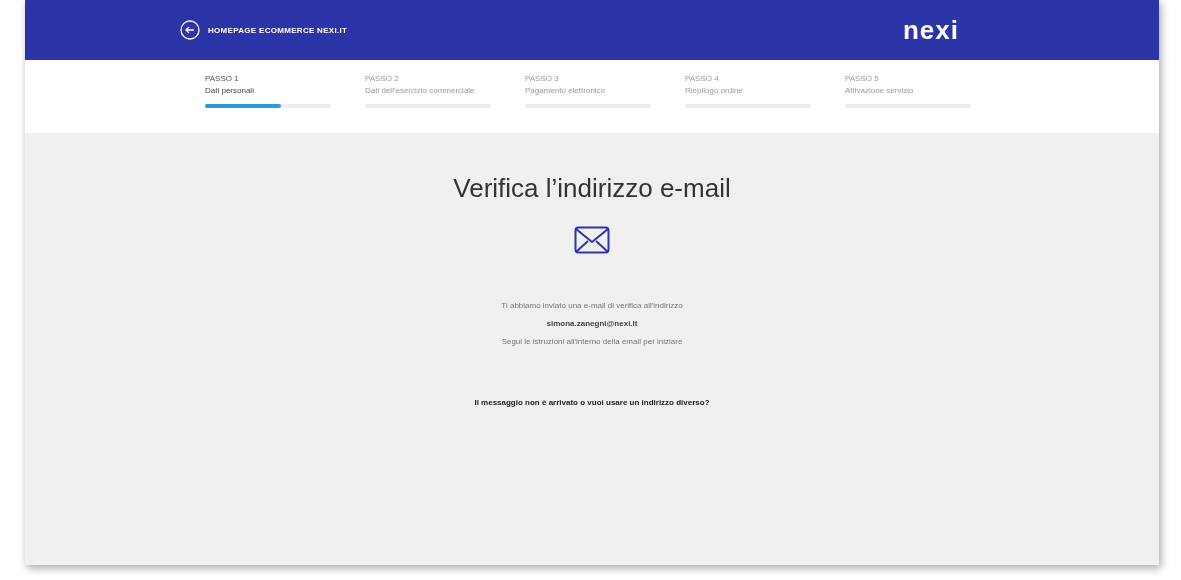 The image size is (1181, 580). What do you see at coordinates (592, 240) in the screenshot?
I see `envelope-icon` at bounding box center [592, 240].